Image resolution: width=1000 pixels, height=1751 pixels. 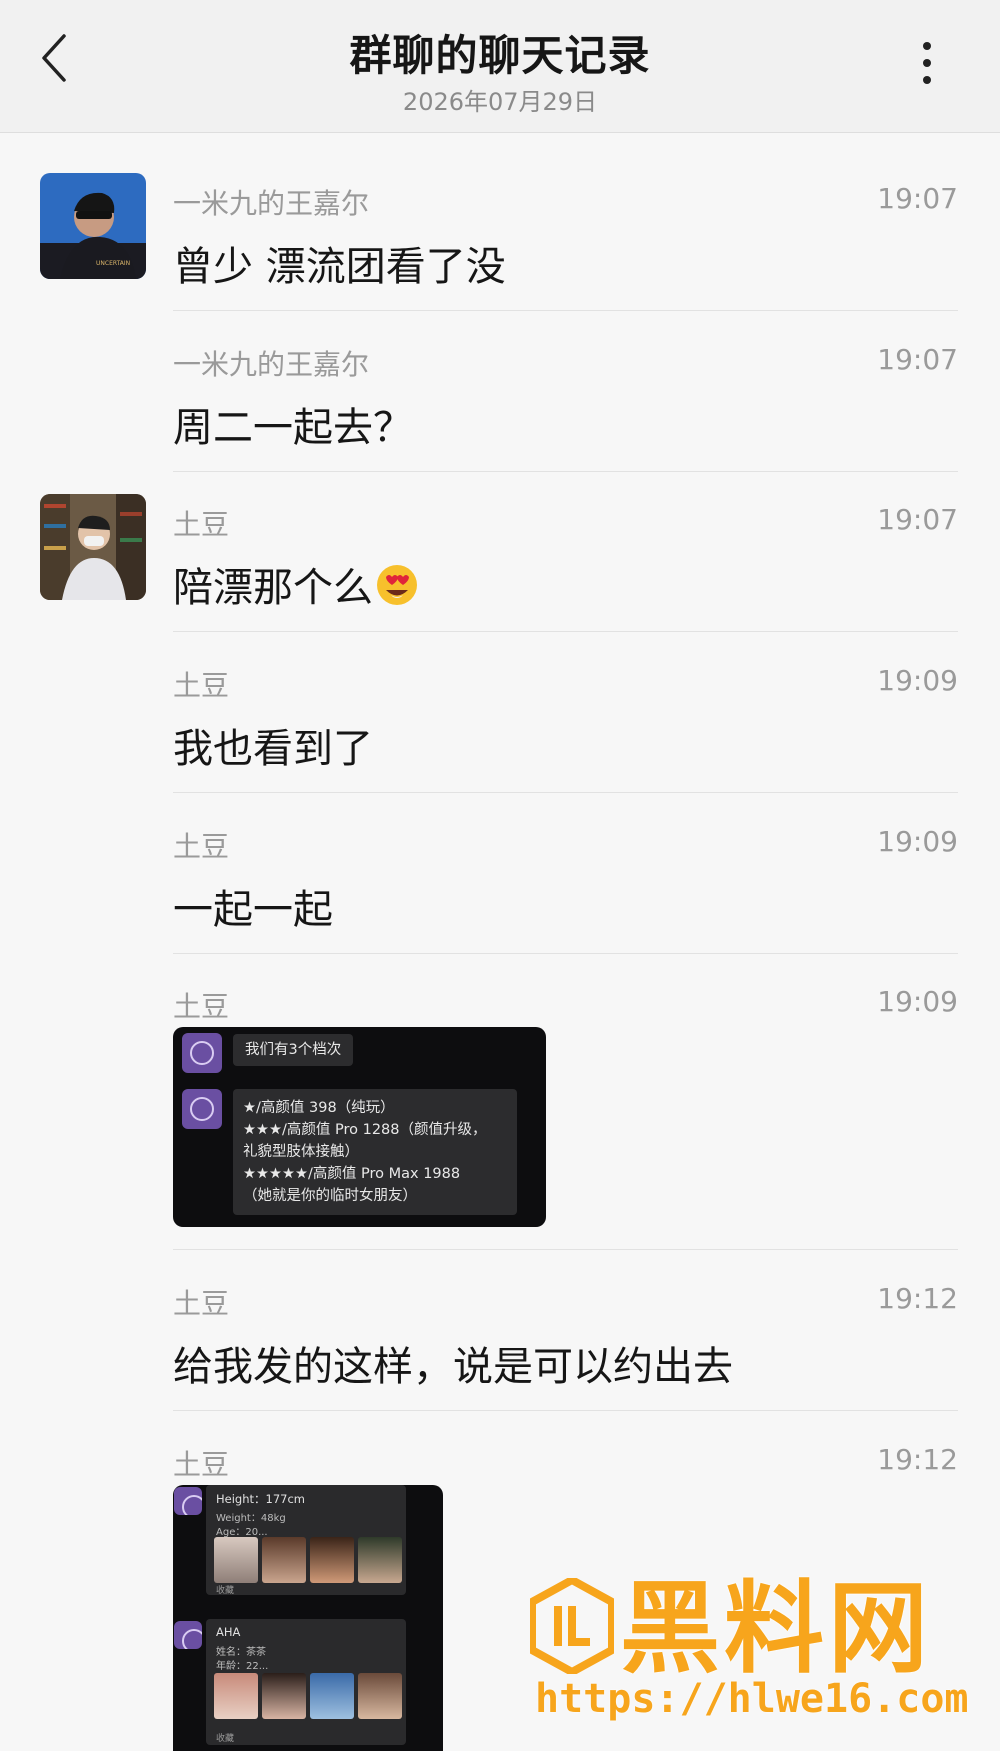 What do you see at coordinates (365, 1130) in the screenshot?
I see `screenshot-line: ★★★/高颜值 Pro 1288（颜值升级，` at bounding box center [365, 1130].